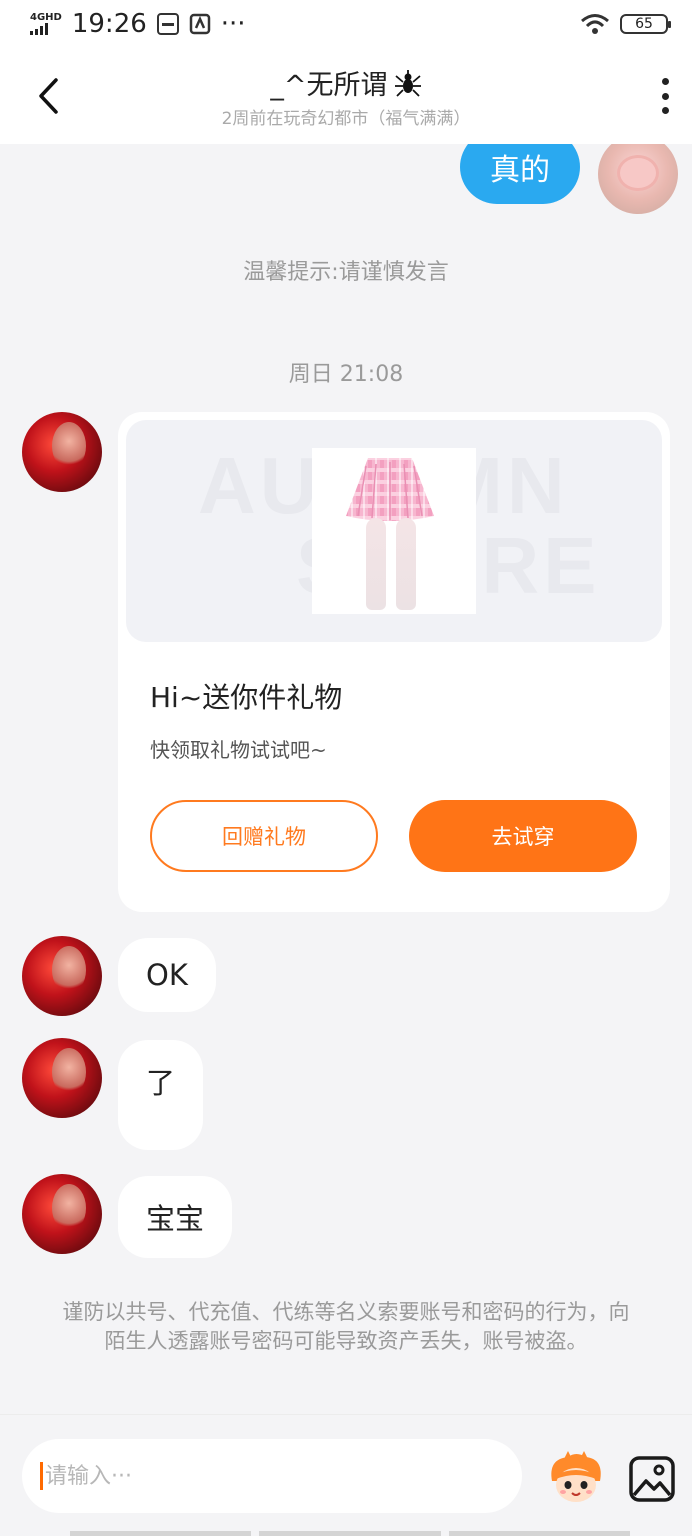 This screenshot has width=692, height=1536. I want to click on gesture-bar, so click(350, 1533).